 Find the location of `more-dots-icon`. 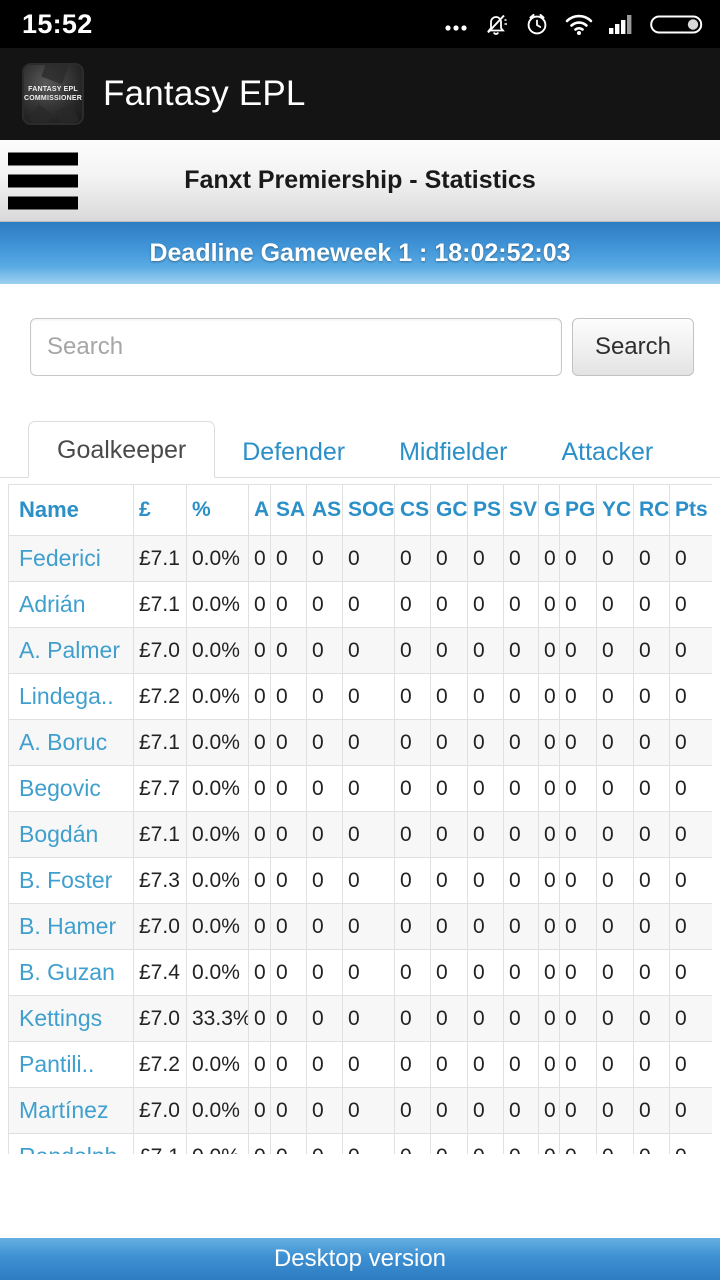

more-dots-icon is located at coordinates (456, 28).